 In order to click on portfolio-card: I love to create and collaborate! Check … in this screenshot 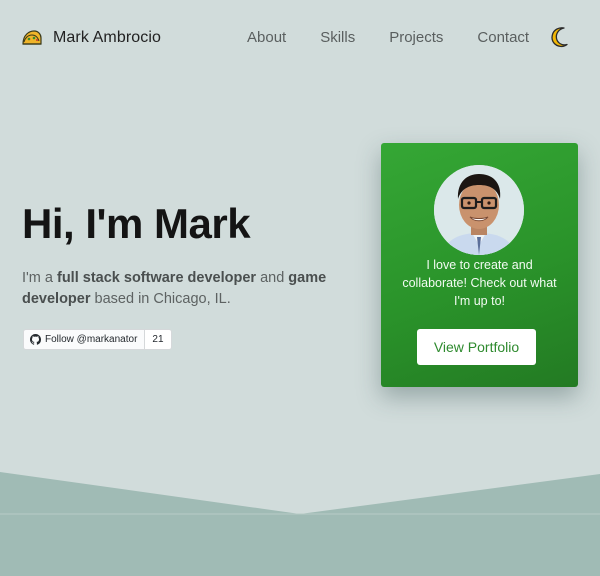, I will do `click(479, 265)`.